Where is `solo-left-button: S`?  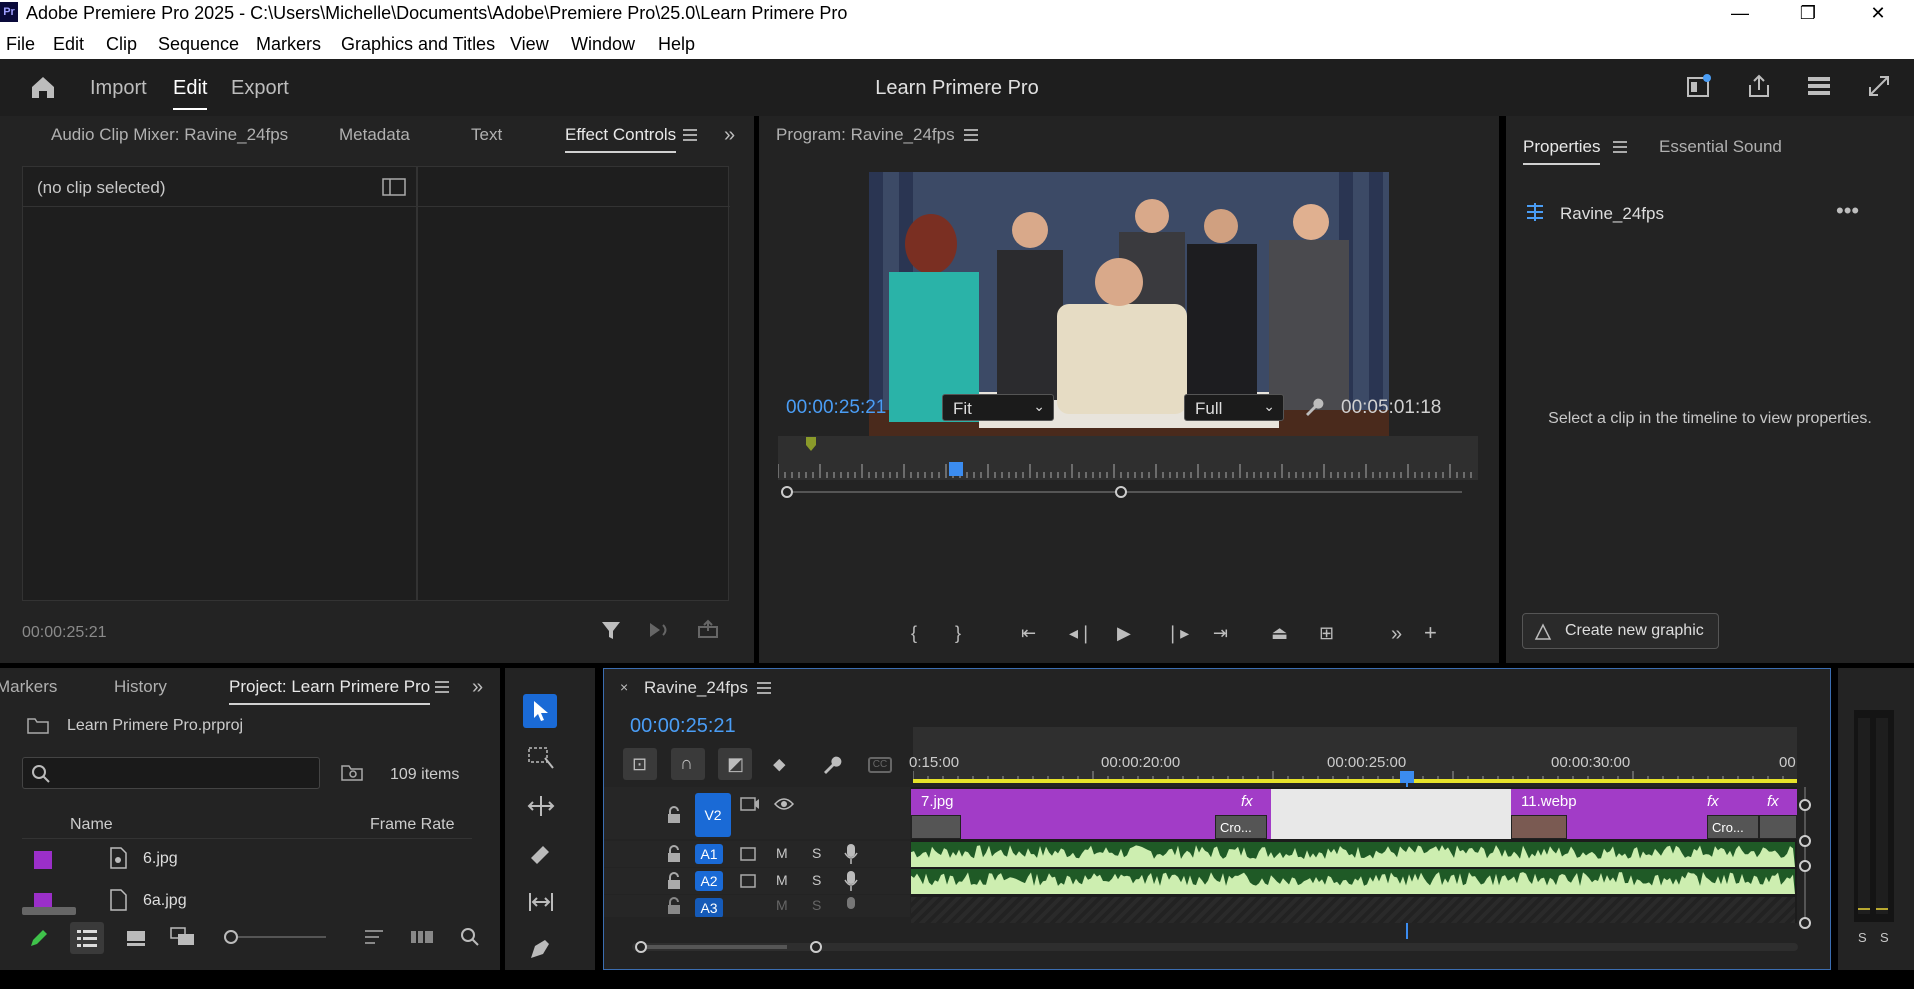 solo-left-button: S is located at coordinates (1862, 937).